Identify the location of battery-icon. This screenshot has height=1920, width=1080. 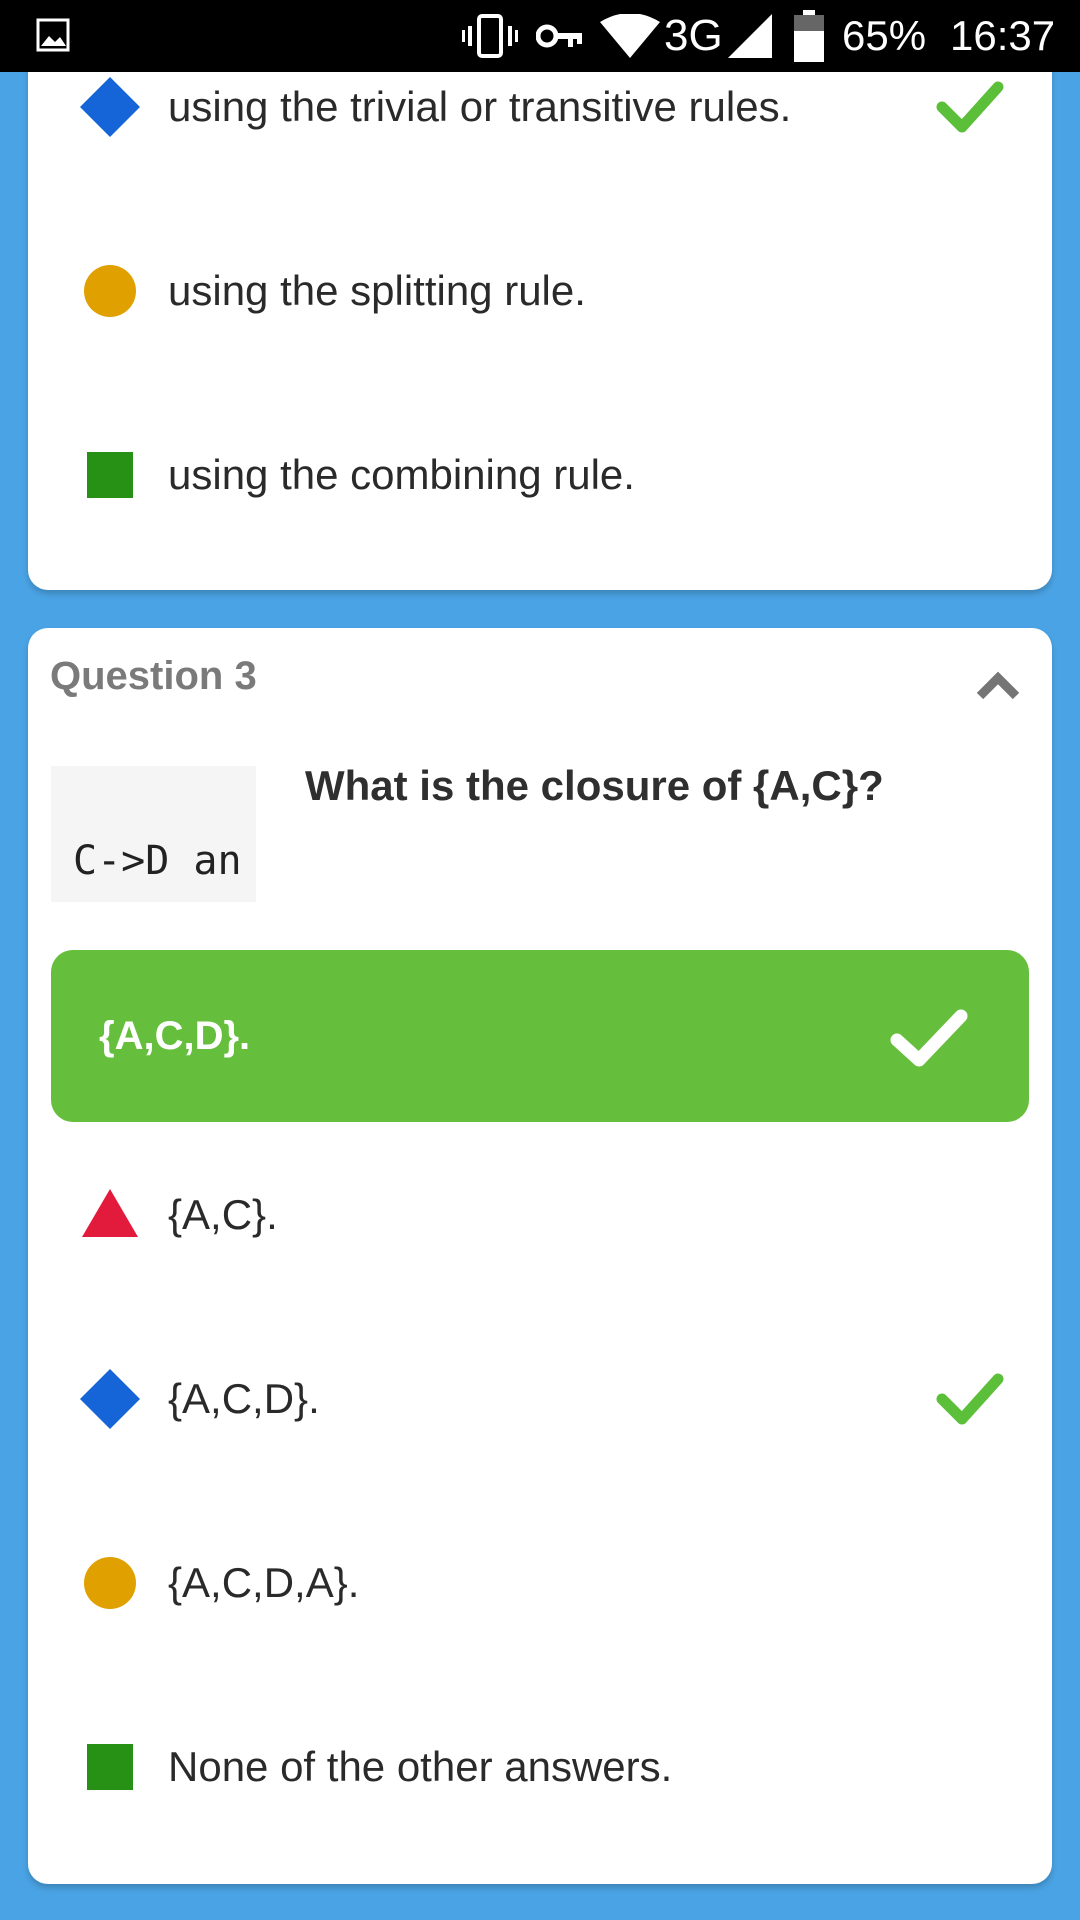
(809, 36).